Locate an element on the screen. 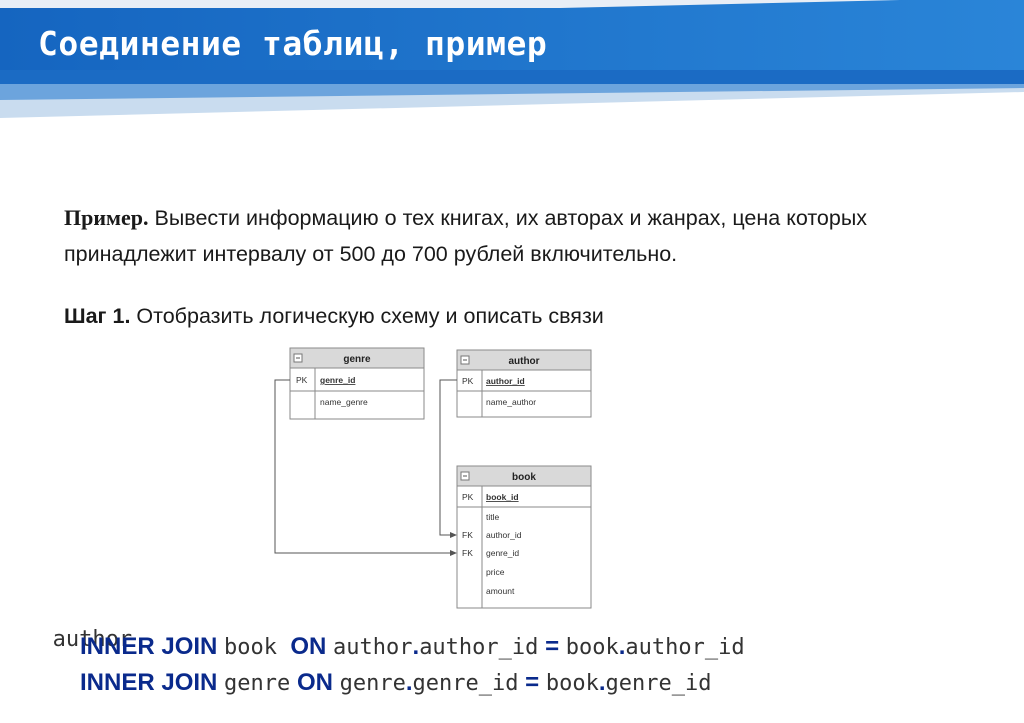 This screenshot has height=723, width=1024. book-pk-field: book_id is located at coordinates (502, 497).